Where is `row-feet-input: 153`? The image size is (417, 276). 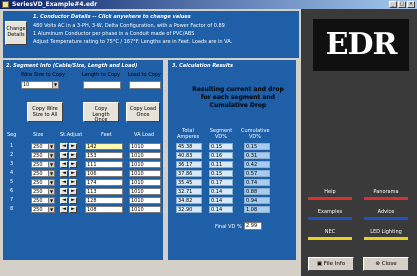
row-feet-input: 153 is located at coordinates (104, 155).